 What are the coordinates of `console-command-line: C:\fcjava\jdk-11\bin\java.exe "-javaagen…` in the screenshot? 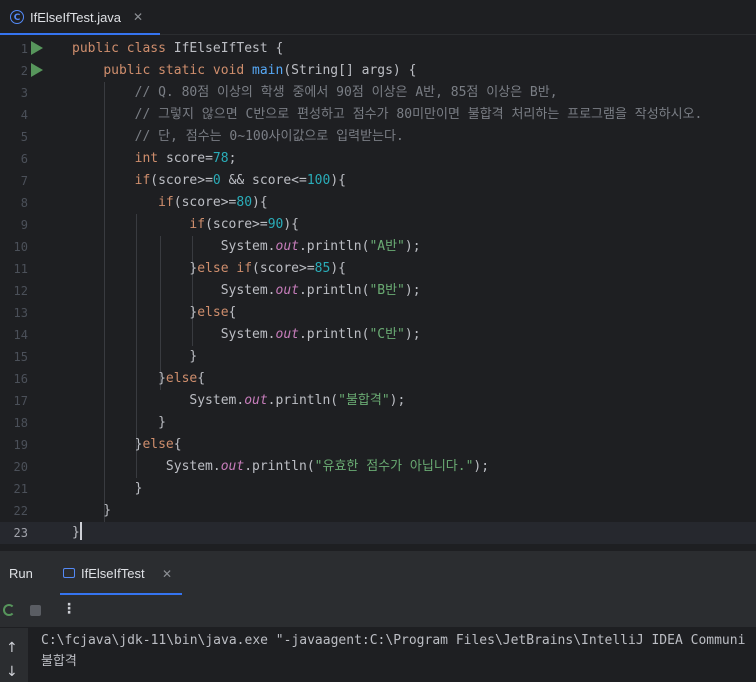 It's located at (393, 640).